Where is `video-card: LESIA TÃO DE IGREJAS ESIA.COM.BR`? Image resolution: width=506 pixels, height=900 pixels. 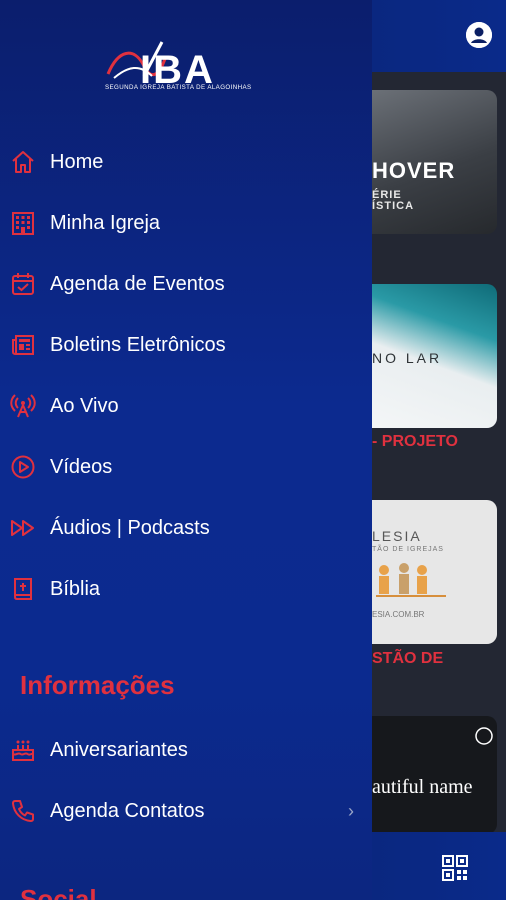
video-card: LESIA TÃO DE IGREJAS ESIA.COM.BR is located at coordinates (434, 572).